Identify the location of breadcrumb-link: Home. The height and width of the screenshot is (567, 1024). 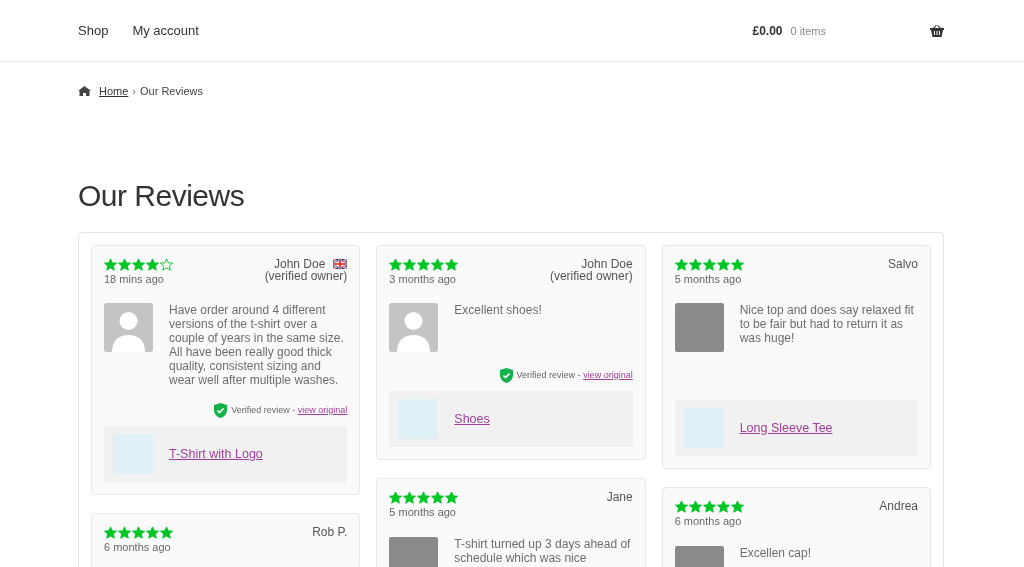
(114, 91).